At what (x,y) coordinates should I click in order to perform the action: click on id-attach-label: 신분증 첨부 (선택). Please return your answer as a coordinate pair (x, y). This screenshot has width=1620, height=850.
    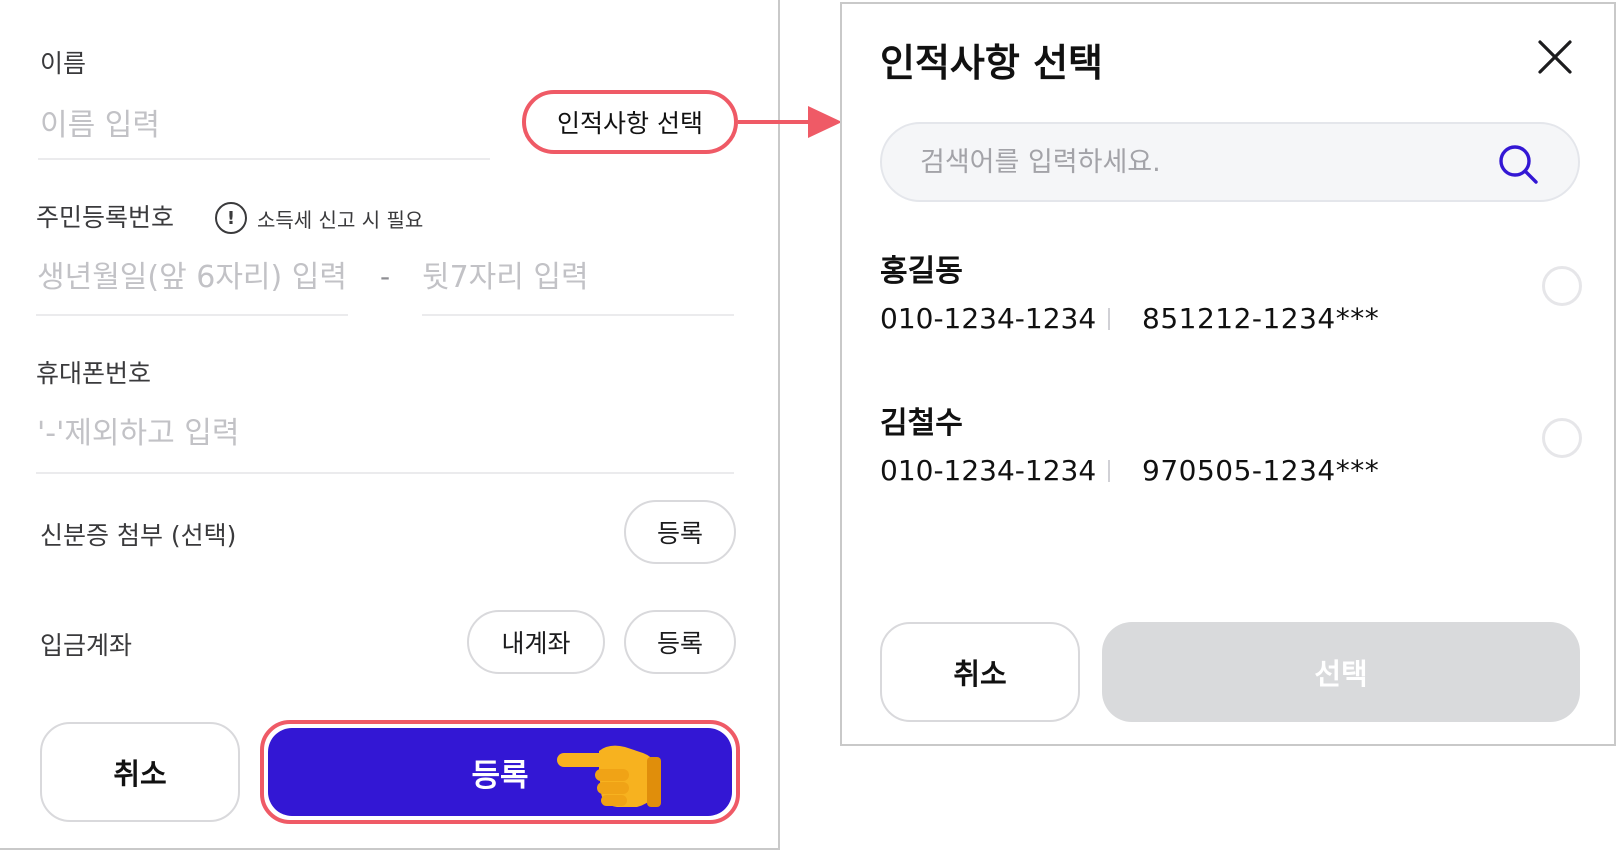
    Looking at the image, I should click on (138, 535).